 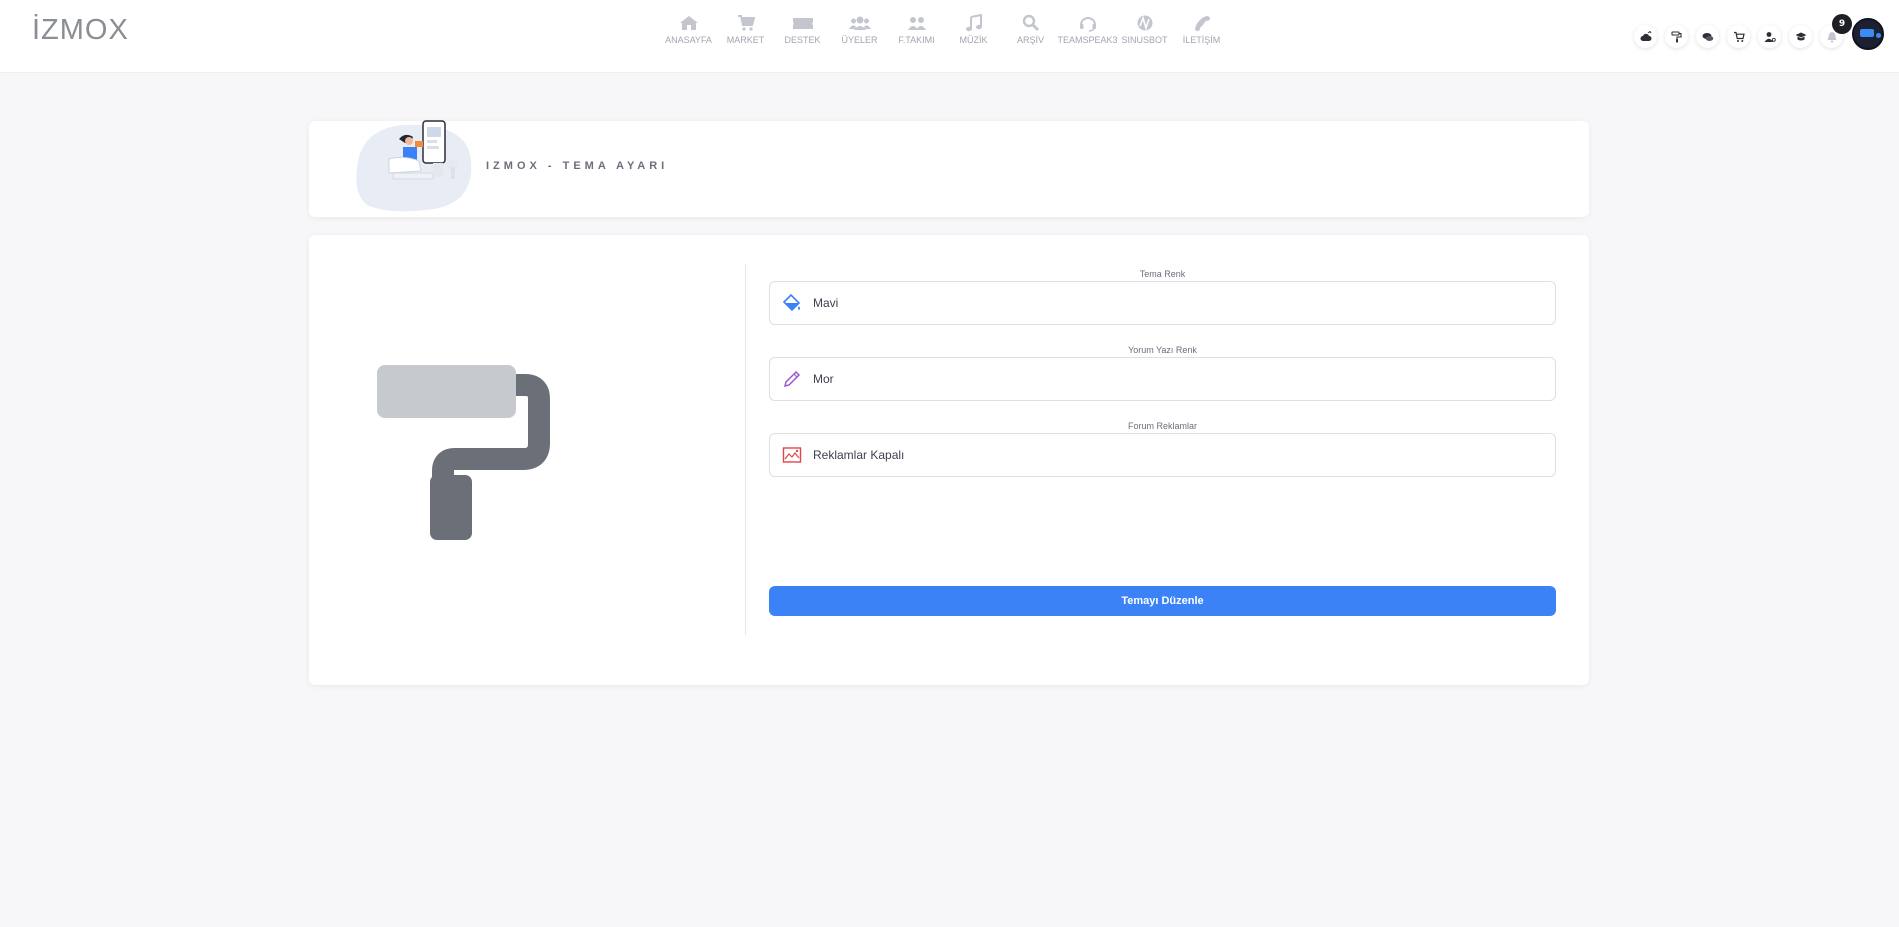 What do you see at coordinates (80, 30) in the screenshot?
I see `site-logo: İZMOX` at bounding box center [80, 30].